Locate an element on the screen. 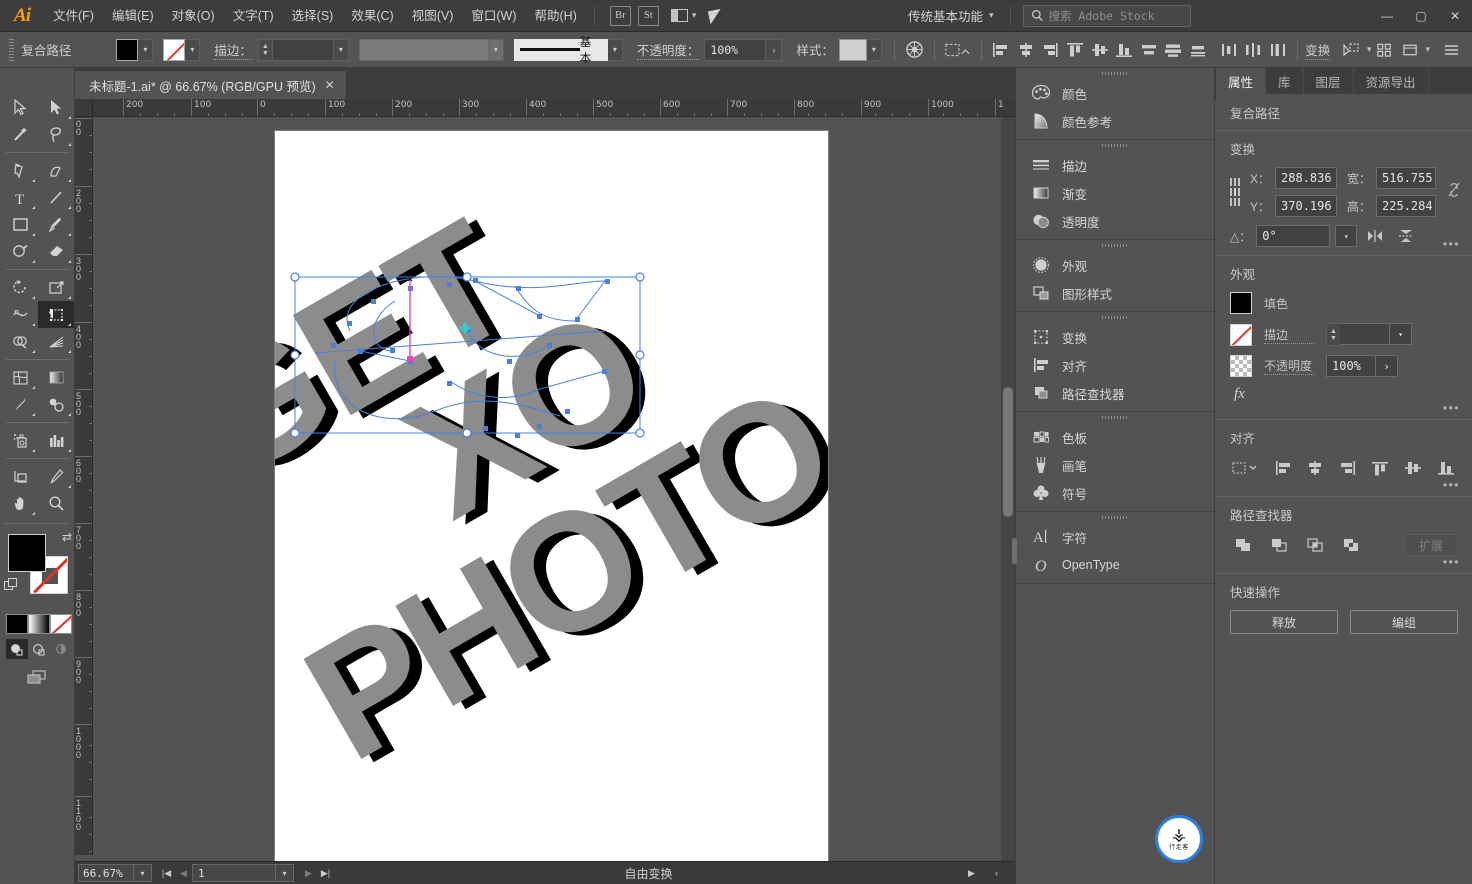  stock-icon: St is located at coordinates (648, 15).